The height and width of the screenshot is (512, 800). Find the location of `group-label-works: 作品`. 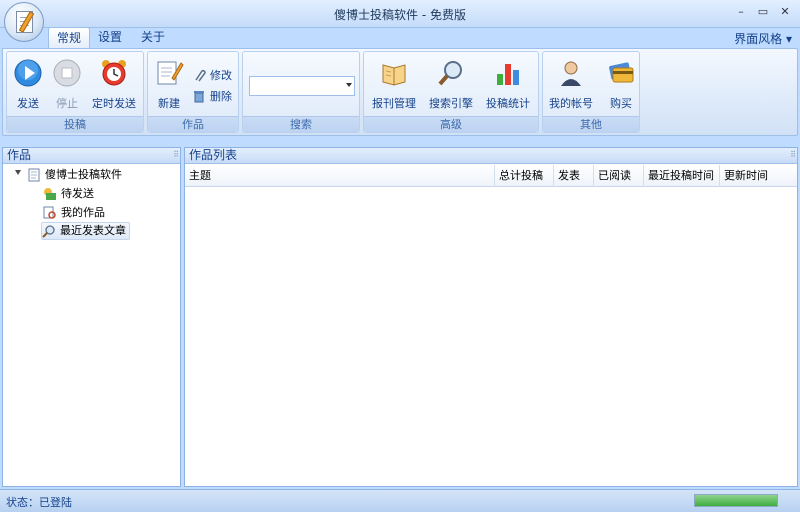

group-label-works: 作品 is located at coordinates (193, 124).